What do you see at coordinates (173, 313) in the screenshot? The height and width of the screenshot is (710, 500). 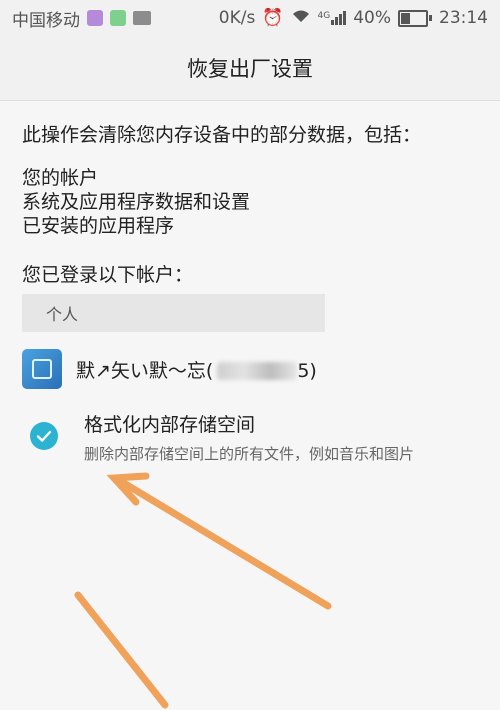 I see `account-category-header: 个人` at bounding box center [173, 313].